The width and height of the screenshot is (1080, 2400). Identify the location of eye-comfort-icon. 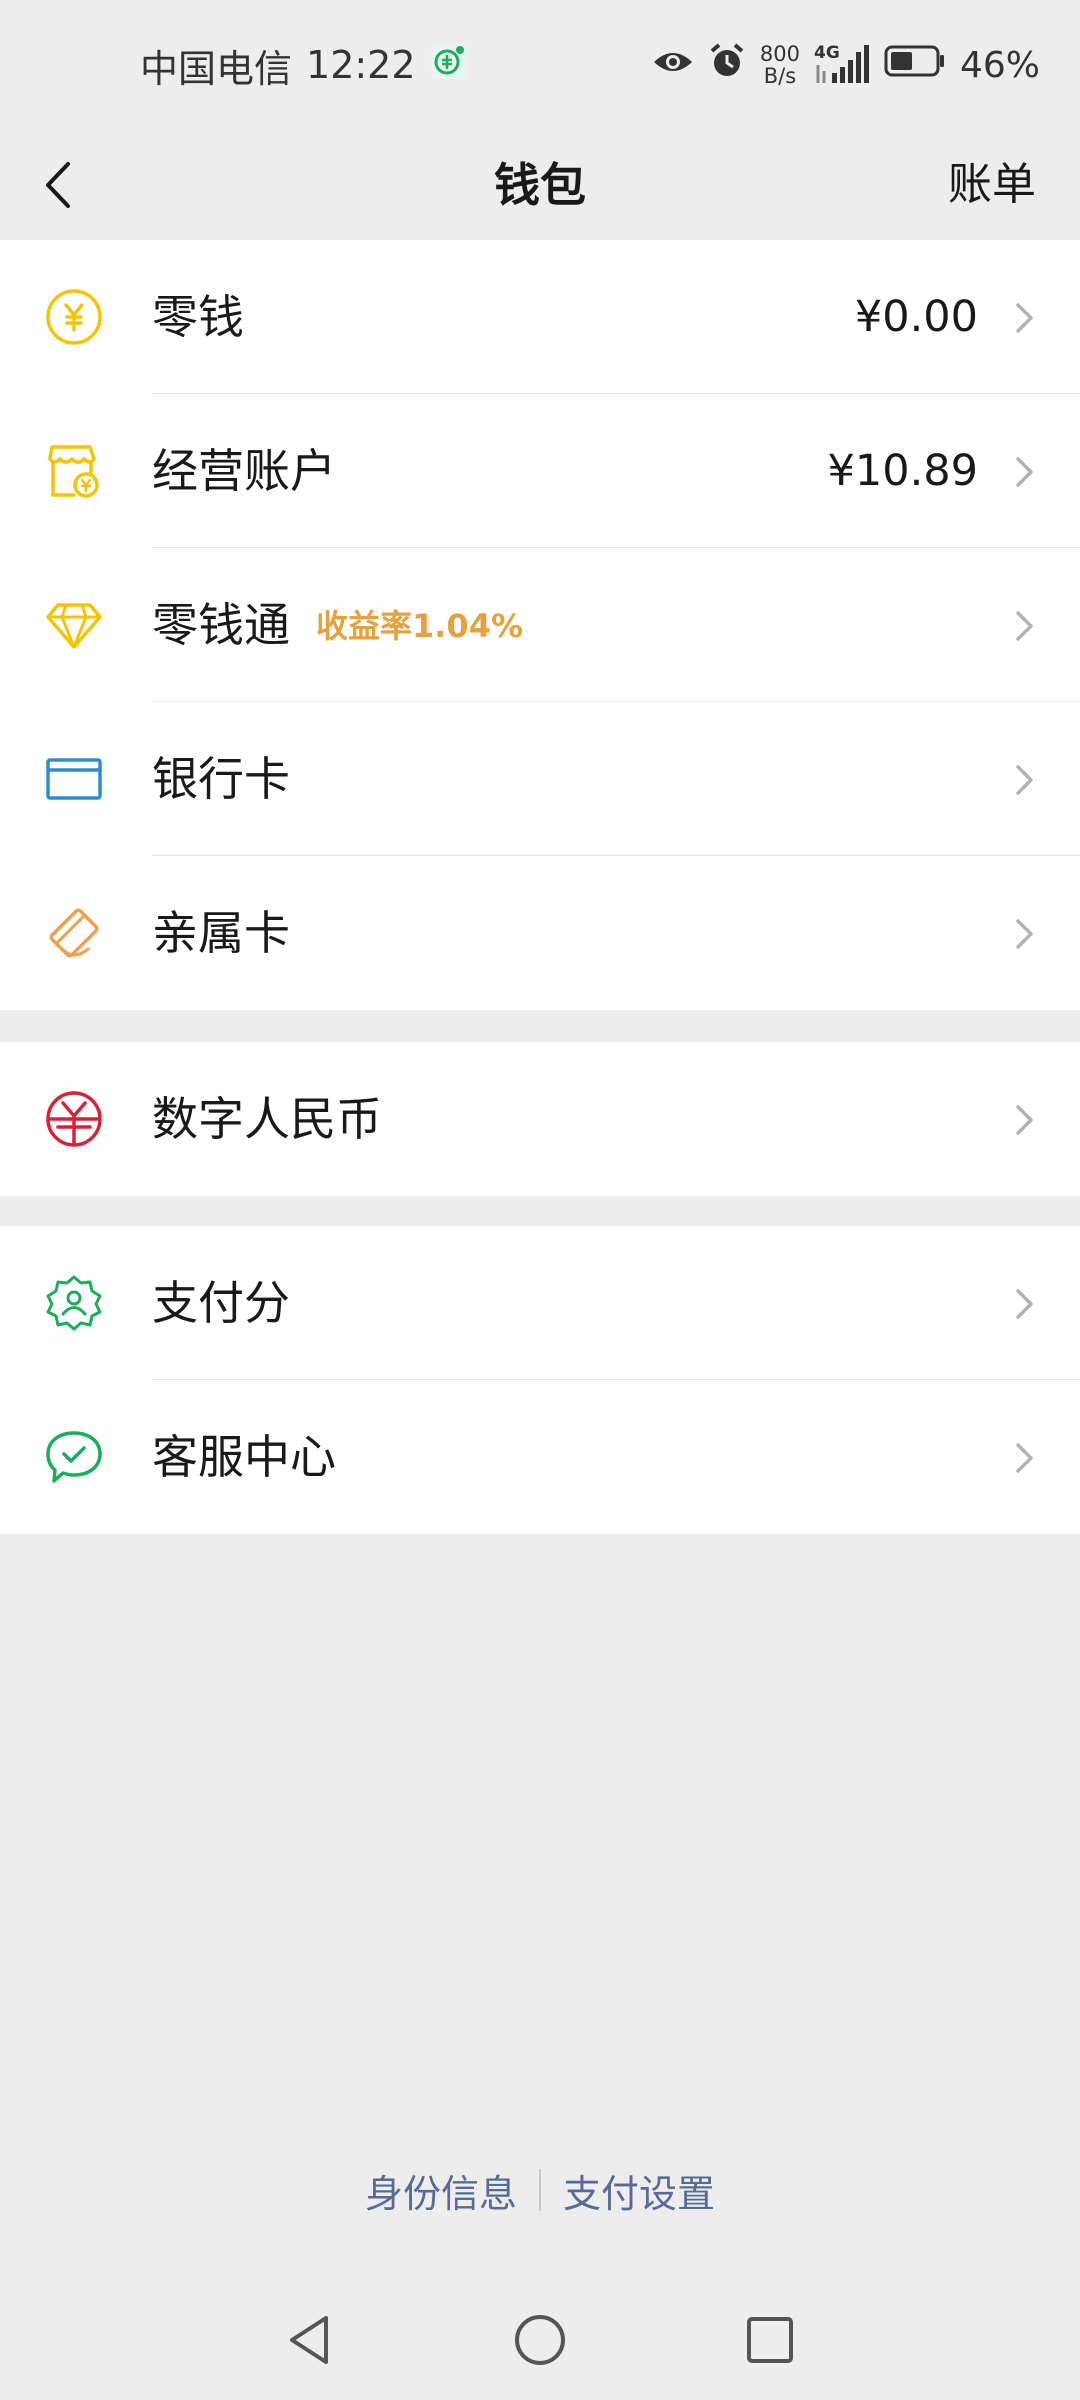
(673, 65).